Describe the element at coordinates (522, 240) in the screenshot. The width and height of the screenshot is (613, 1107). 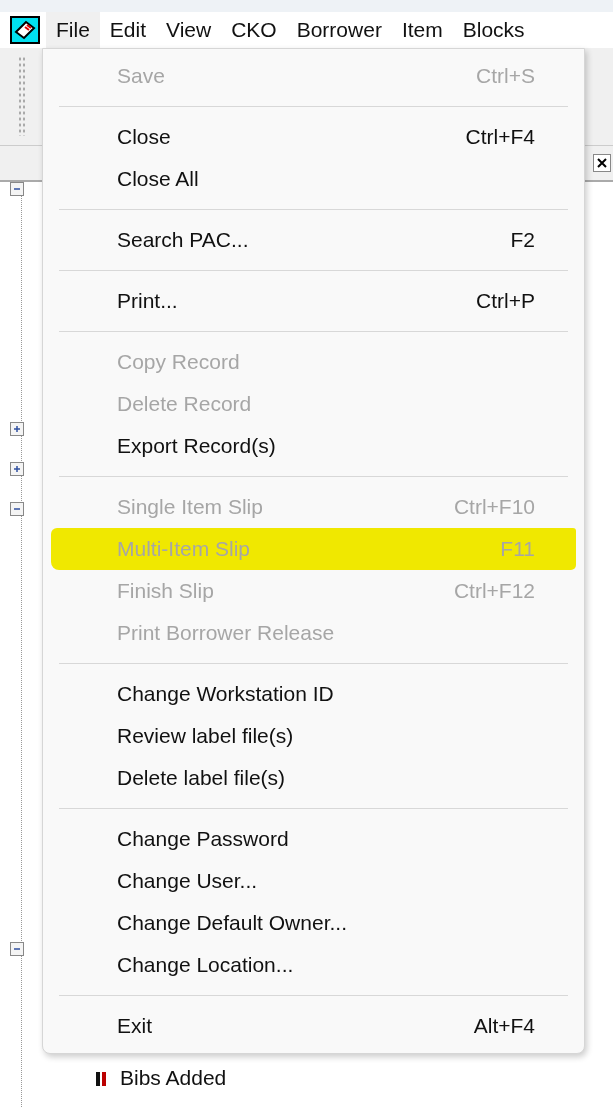
I see `shortcut-text: F2` at that location.